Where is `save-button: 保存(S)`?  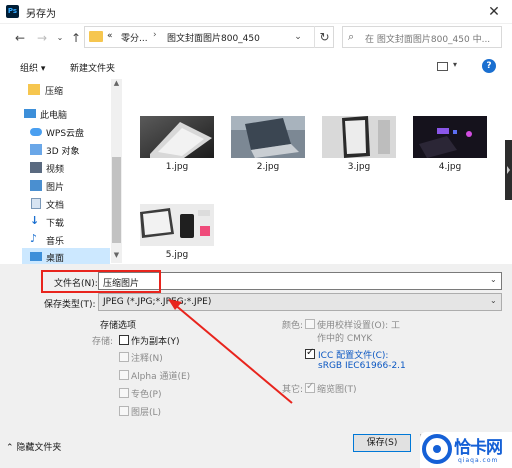
save-button: 保存(S) is located at coordinates (382, 443).